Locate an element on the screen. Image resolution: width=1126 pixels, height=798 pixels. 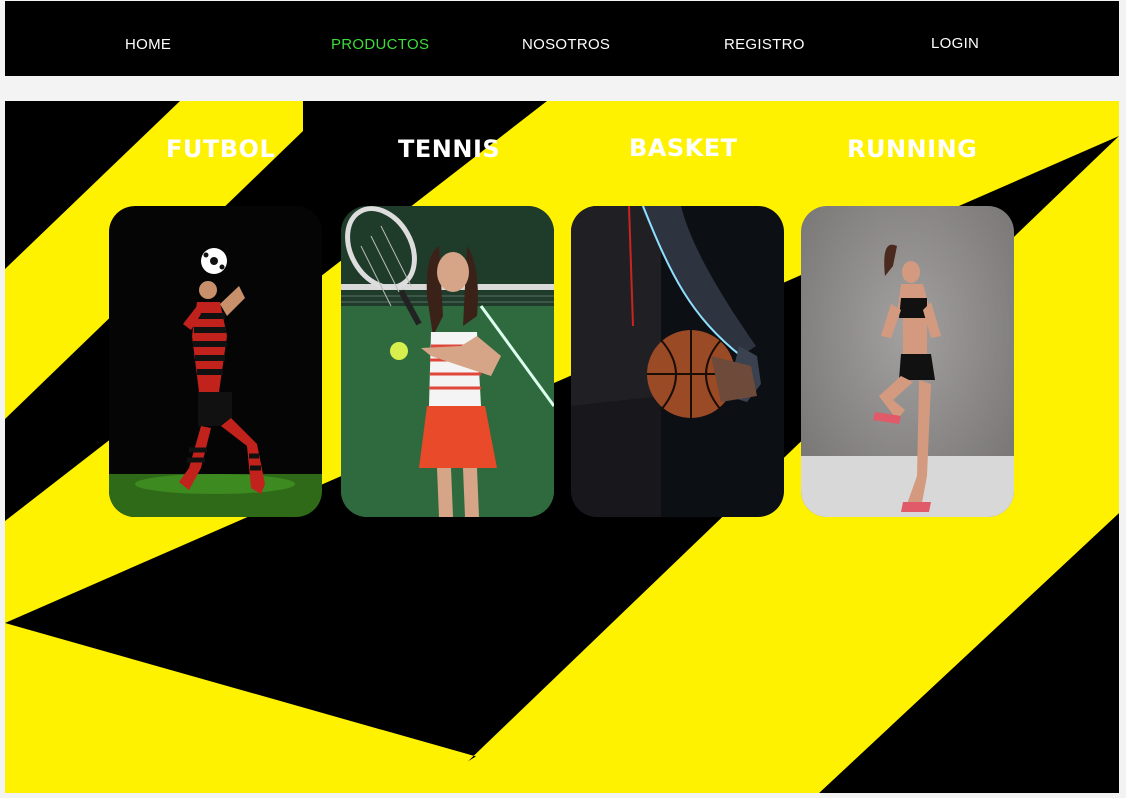
category-title-futbol: FUTBOL is located at coordinates (220, 149).